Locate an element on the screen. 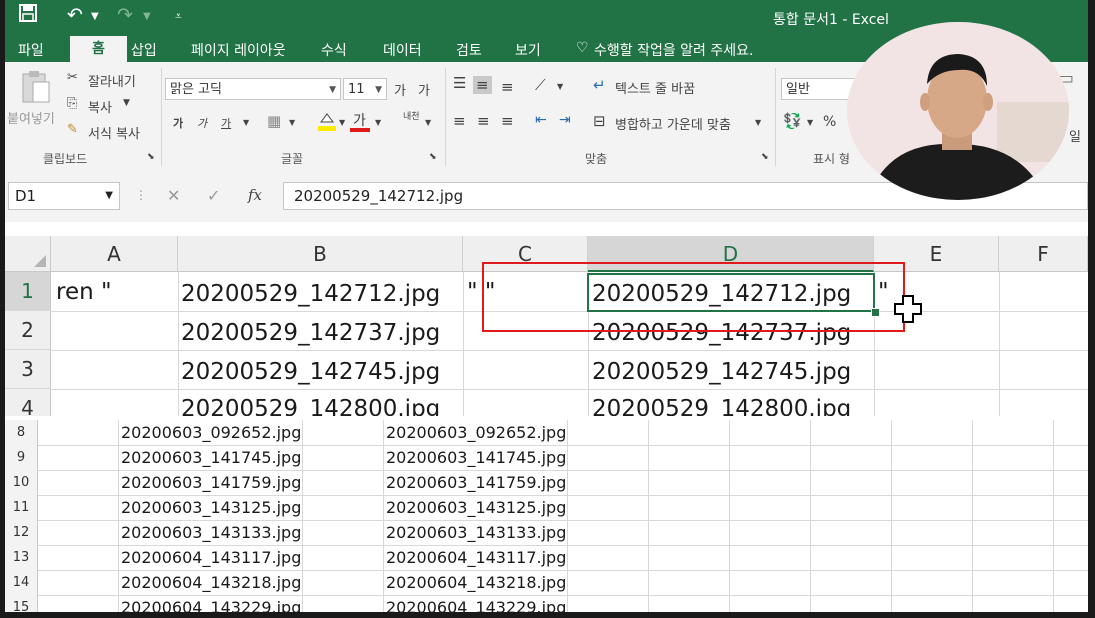 This screenshot has height=618, width=1095. grow-font-button: 가 is located at coordinates (400, 89).